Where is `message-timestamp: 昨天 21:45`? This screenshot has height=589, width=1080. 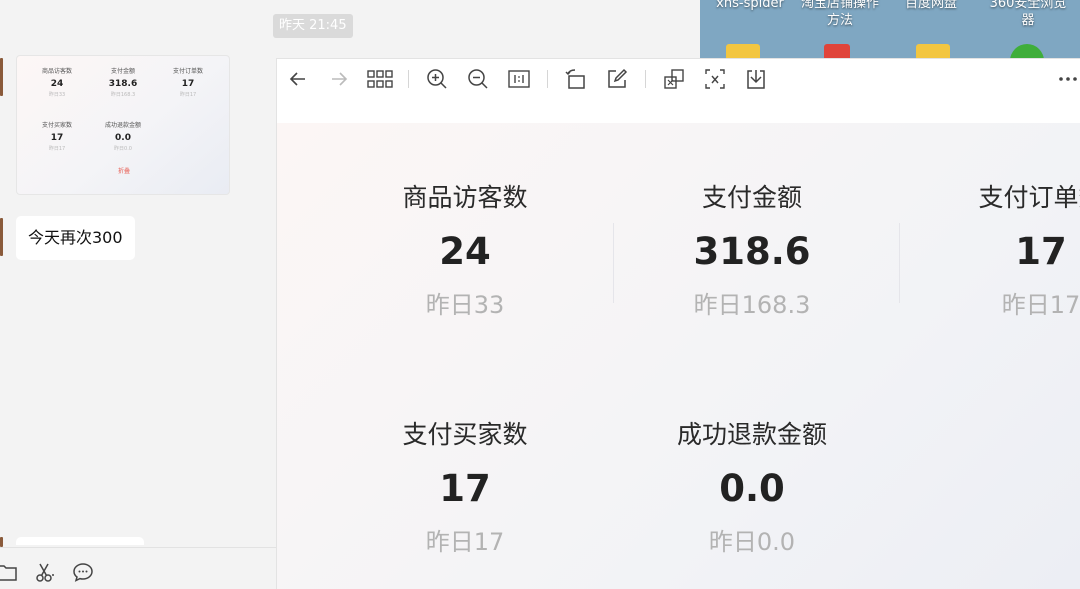
message-timestamp: 昨天 21:45 is located at coordinates (313, 26).